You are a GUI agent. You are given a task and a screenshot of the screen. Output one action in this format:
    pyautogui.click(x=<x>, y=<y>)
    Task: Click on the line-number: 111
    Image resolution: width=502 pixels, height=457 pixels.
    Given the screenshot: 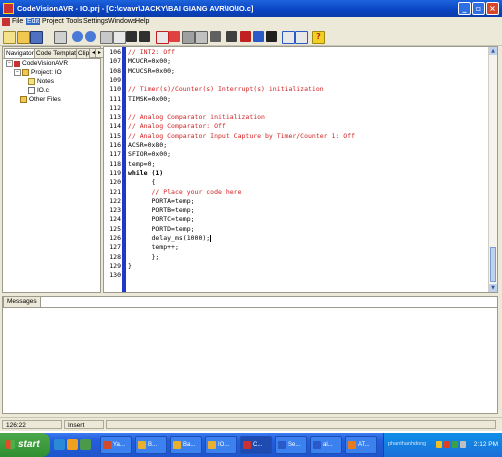 What is the action you would take?
    pyautogui.click(x=115, y=98)
    